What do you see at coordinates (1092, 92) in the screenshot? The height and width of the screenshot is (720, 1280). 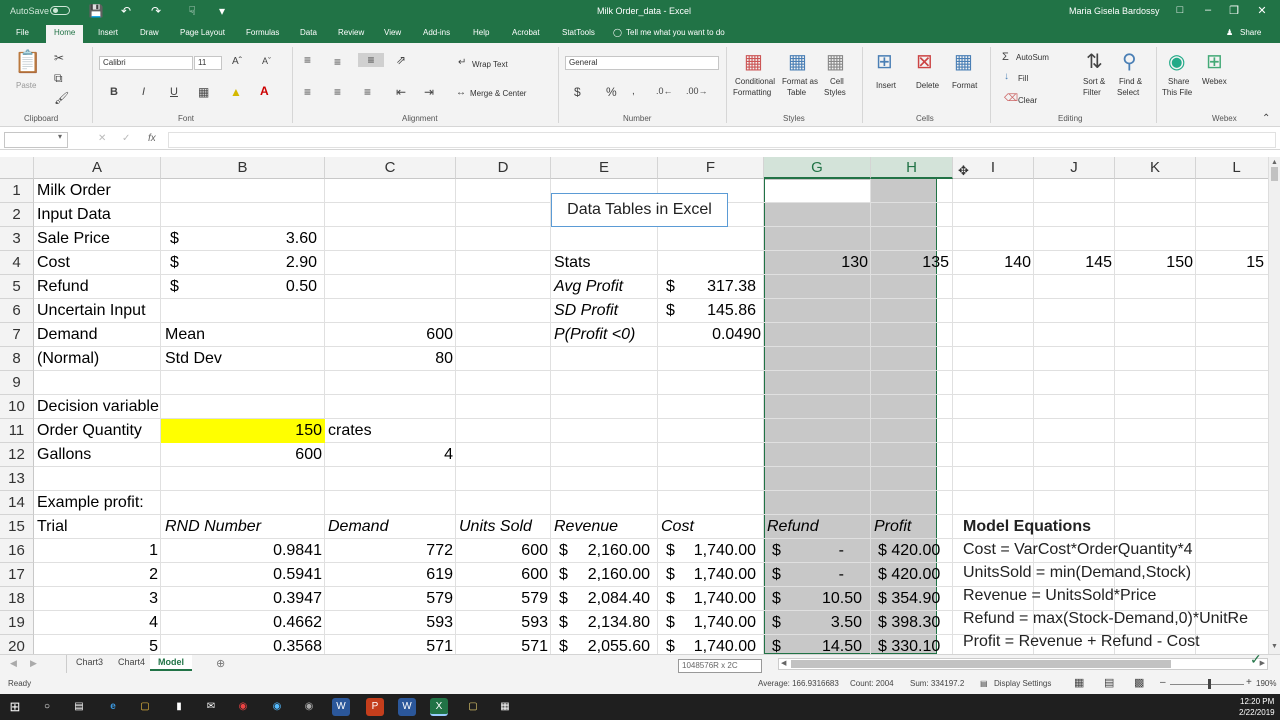 I see `sort-filter-label-2: Filter` at bounding box center [1092, 92].